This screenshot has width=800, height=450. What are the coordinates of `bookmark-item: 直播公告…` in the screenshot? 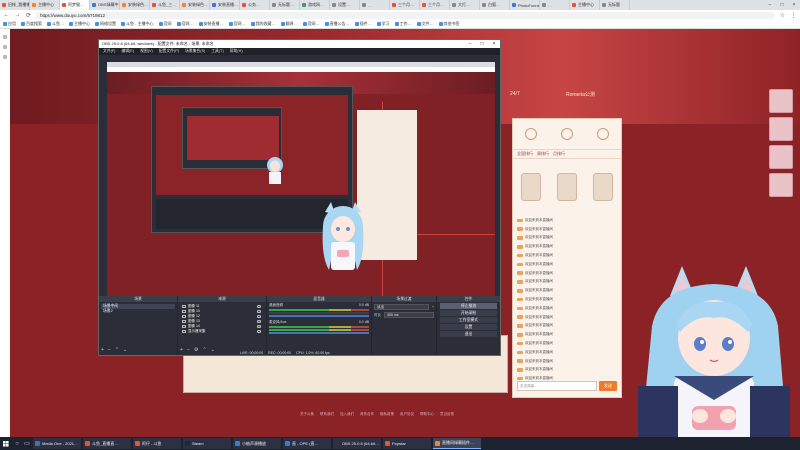 It's located at (337, 24).